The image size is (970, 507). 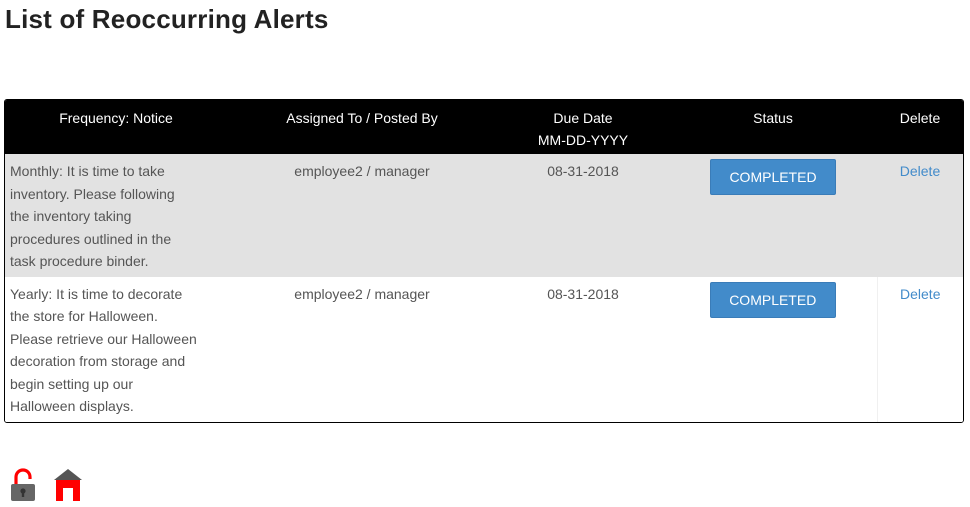 What do you see at coordinates (167, 19) in the screenshot?
I see `page-title: List of Reoccurring Alerts` at bounding box center [167, 19].